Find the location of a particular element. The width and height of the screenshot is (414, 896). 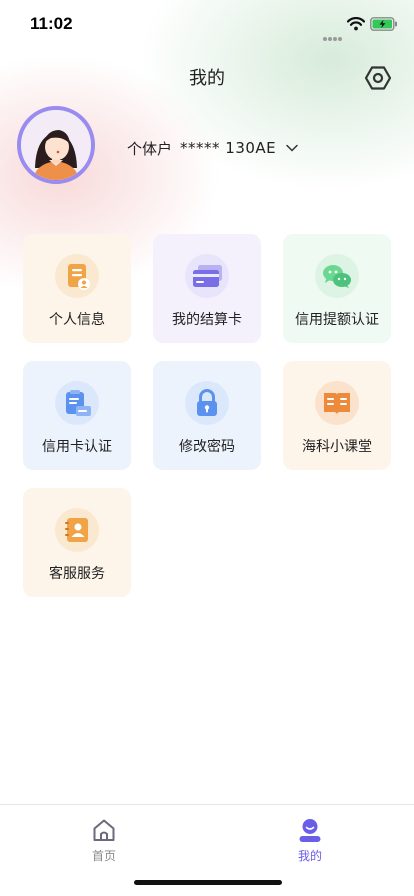

tab-mine-label: 我的 is located at coordinates (309, 856).